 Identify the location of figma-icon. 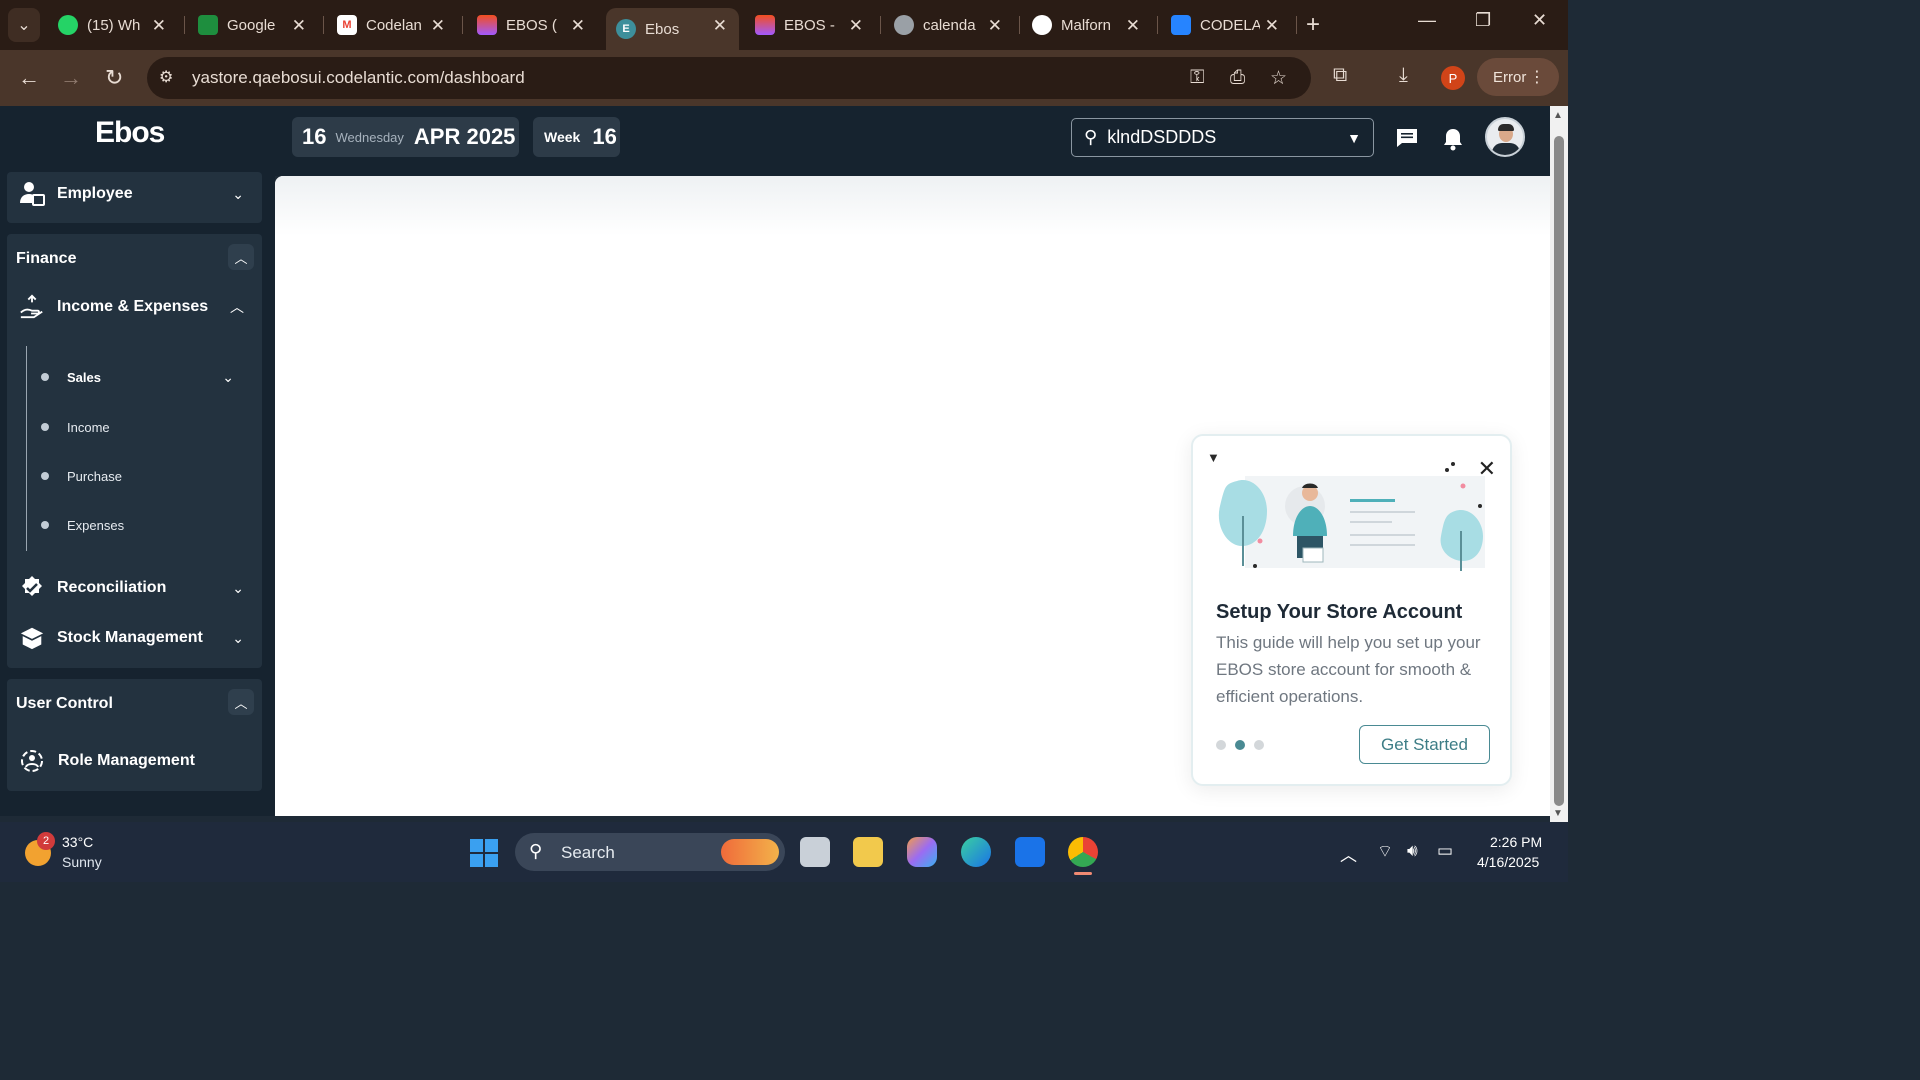
(765, 25).